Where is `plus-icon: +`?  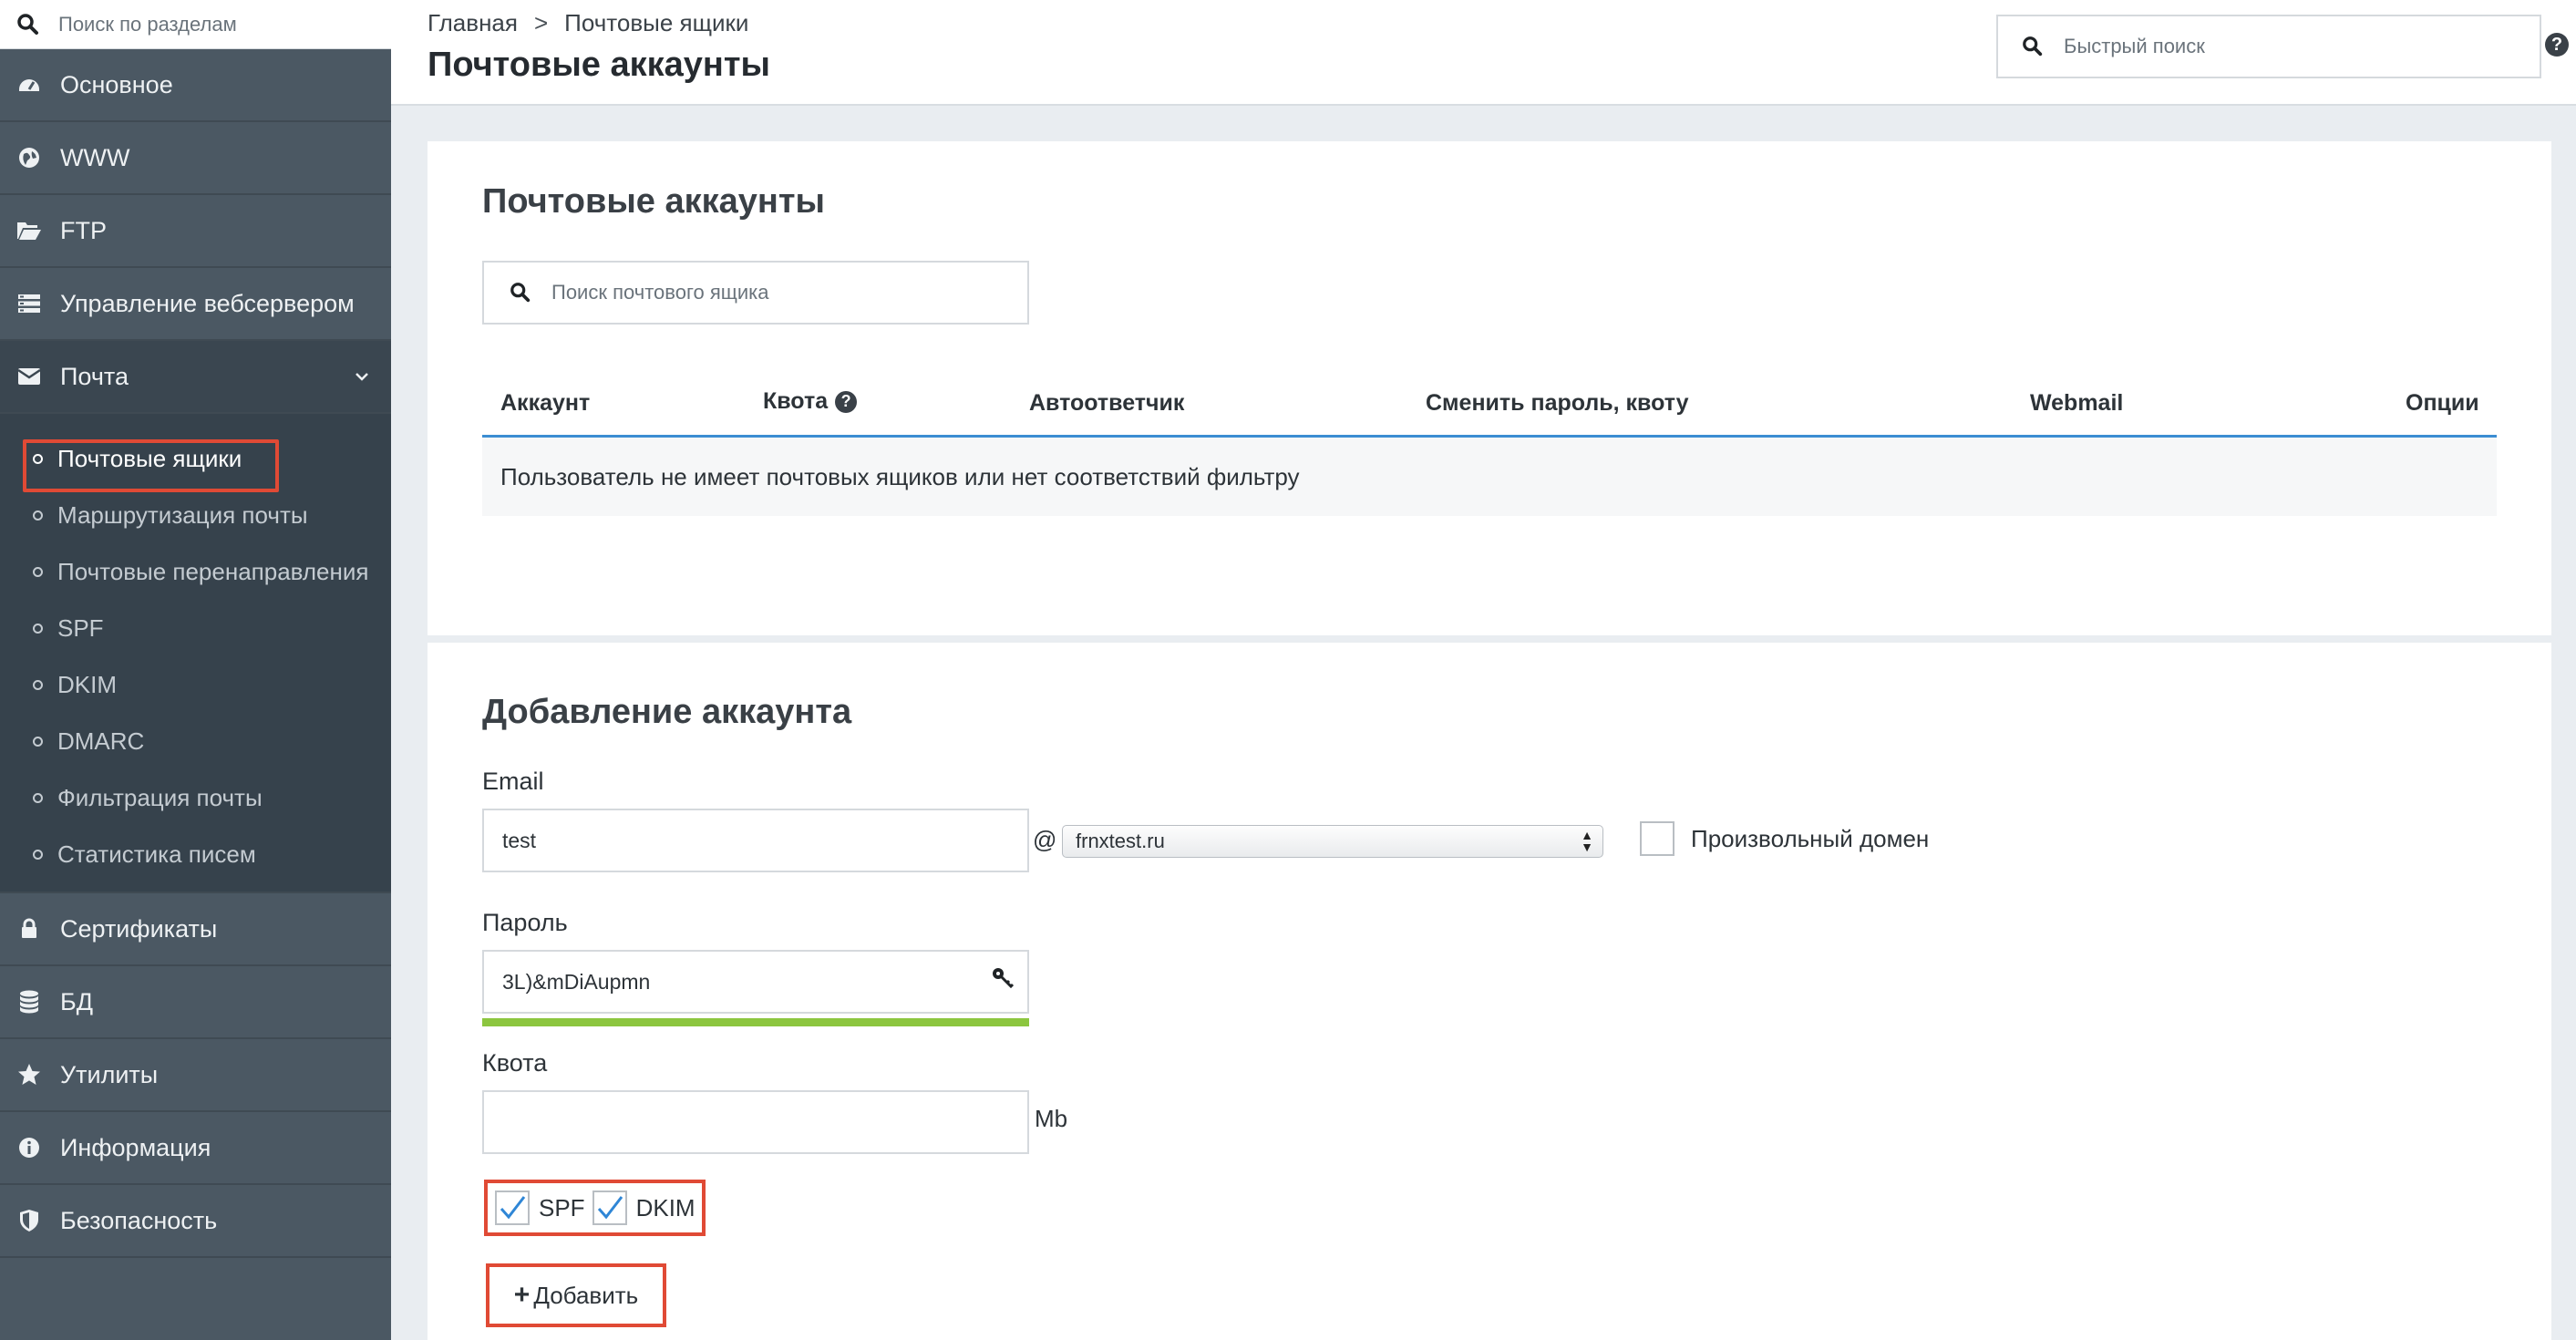
plus-icon: + is located at coordinates (522, 1295).